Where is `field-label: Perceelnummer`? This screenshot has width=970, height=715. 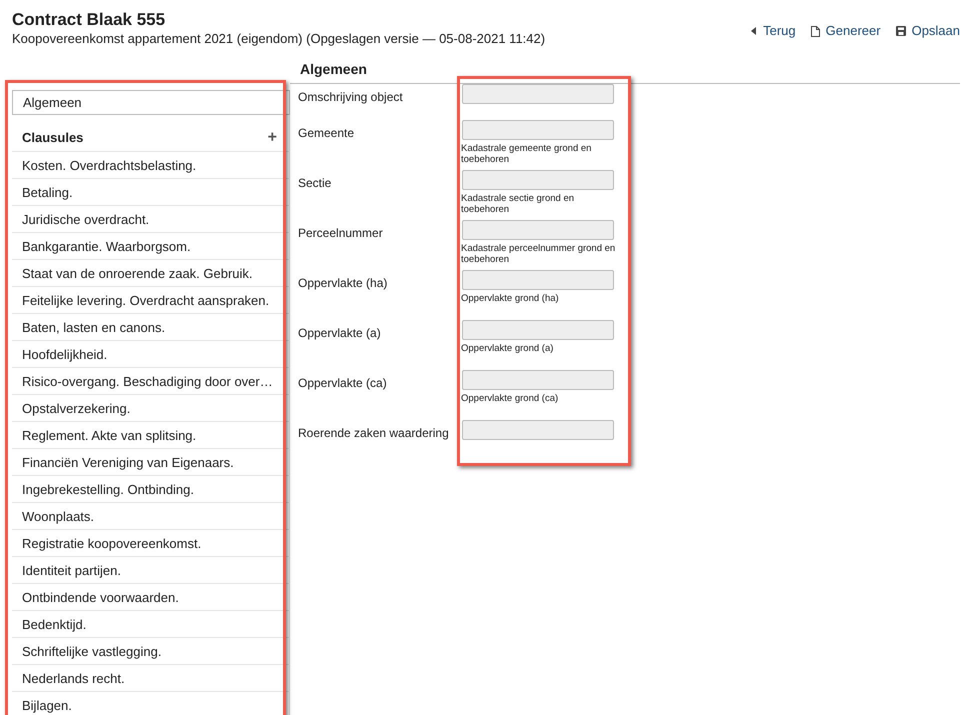
field-label: Perceelnummer is located at coordinates (340, 233).